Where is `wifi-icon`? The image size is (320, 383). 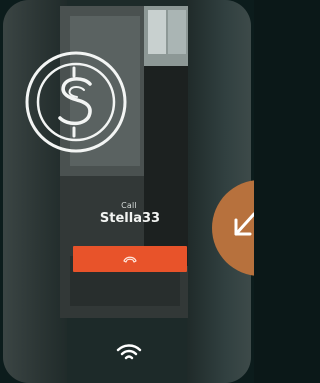
wifi-icon is located at coordinates (129, 352).